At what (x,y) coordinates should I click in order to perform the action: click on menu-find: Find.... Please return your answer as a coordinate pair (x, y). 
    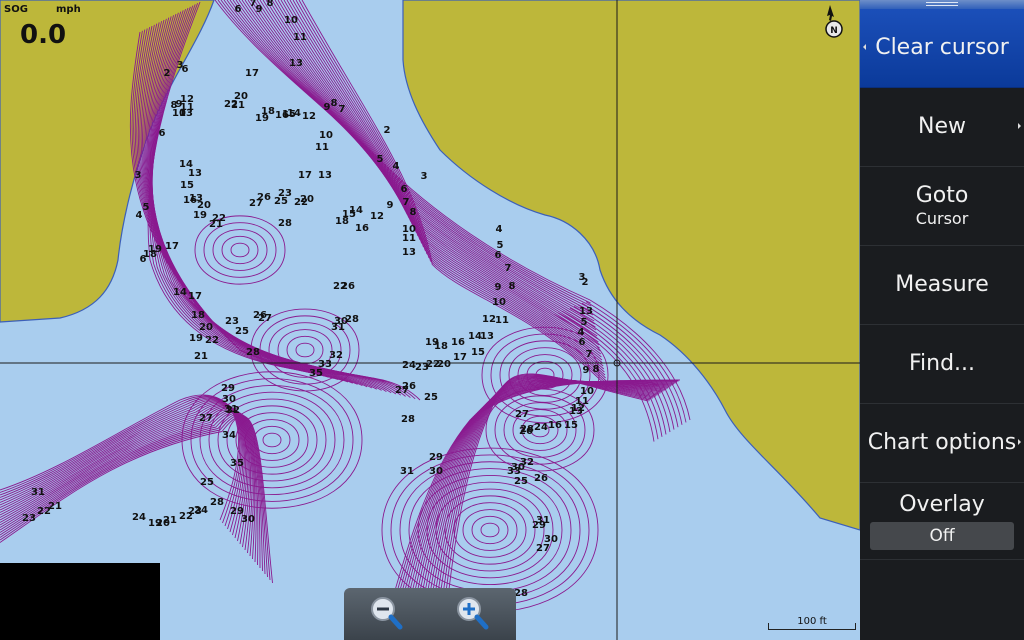
    Looking at the image, I should click on (942, 364).